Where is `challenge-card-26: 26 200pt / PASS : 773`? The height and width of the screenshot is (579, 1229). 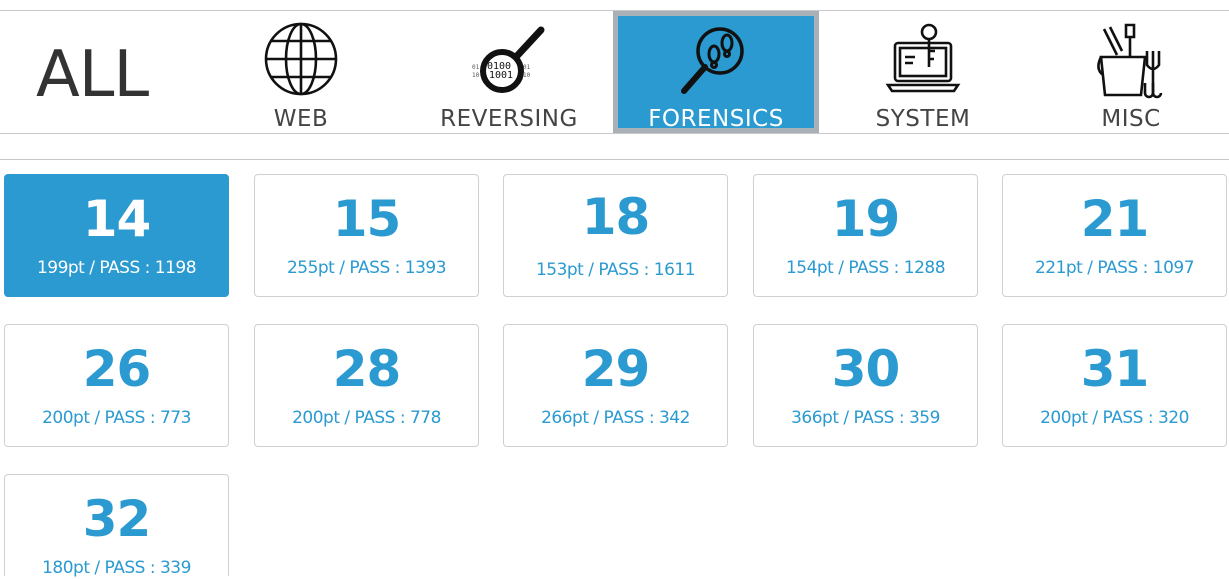 challenge-card-26: 26 200pt / PASS : 773 is located at coordinates (116, 385).